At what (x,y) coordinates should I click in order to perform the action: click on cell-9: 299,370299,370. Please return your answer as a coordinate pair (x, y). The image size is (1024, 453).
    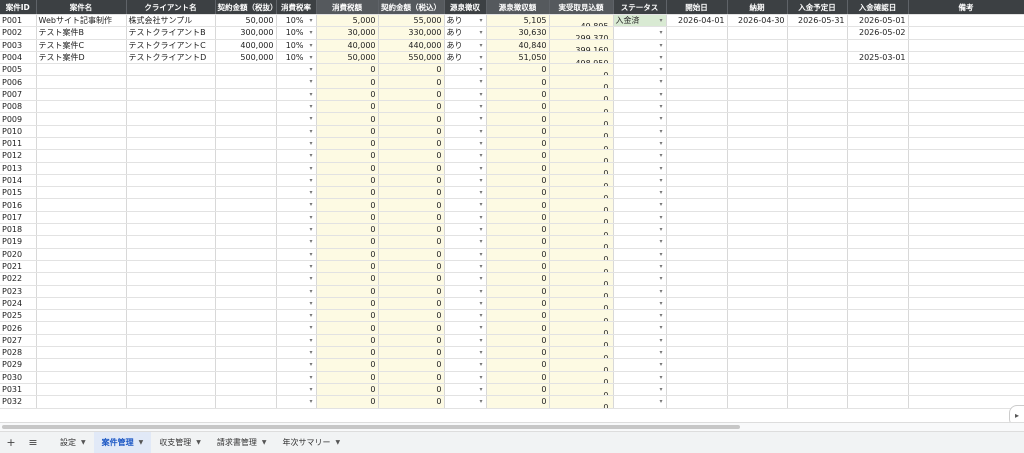
    Looking at the image, I should click on (581, 33).